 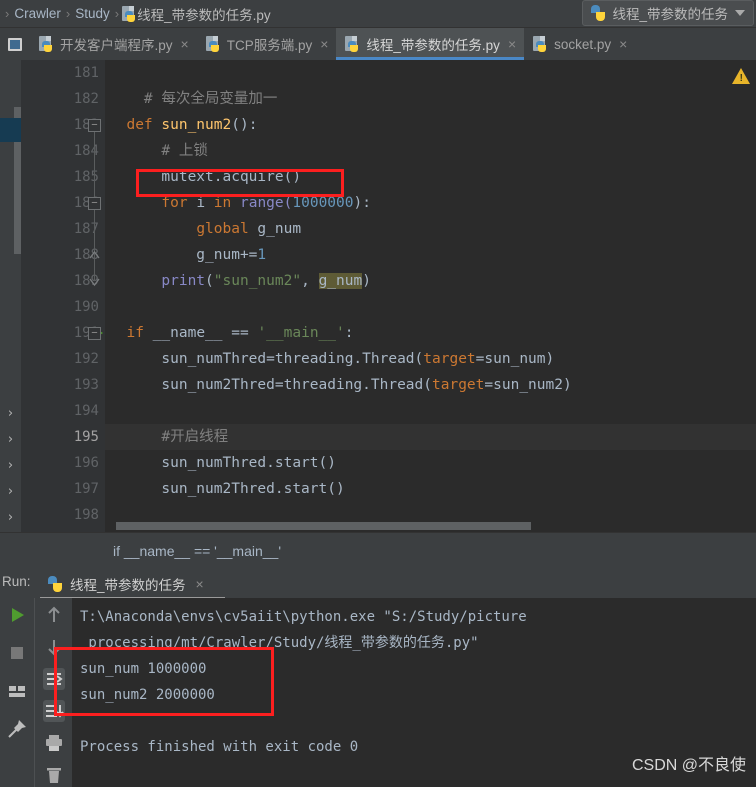 What do you see at coordinates (54, 775) in the screenshot?
I see `trash-icon` at bounding box center [54, 775].